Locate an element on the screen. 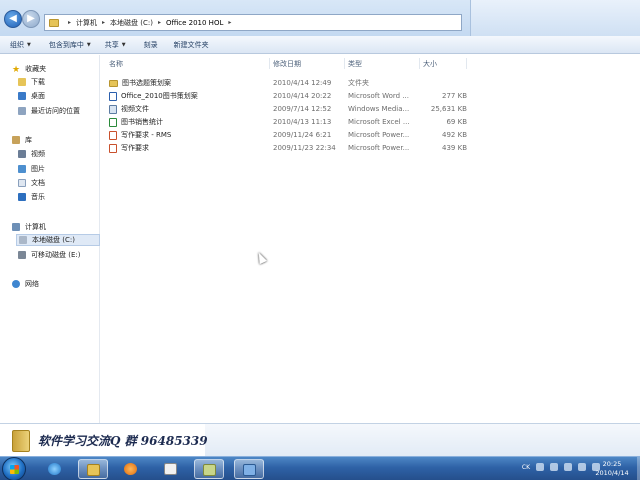  column-header-date: 修改日期 is located at coordinates (287, 64).